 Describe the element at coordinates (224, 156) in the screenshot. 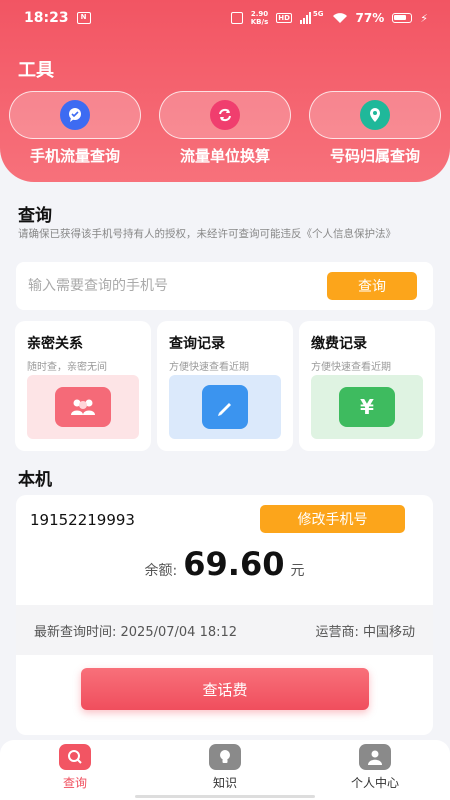

I see `tool-unit-convert-label: 流量单位换算` at that location.